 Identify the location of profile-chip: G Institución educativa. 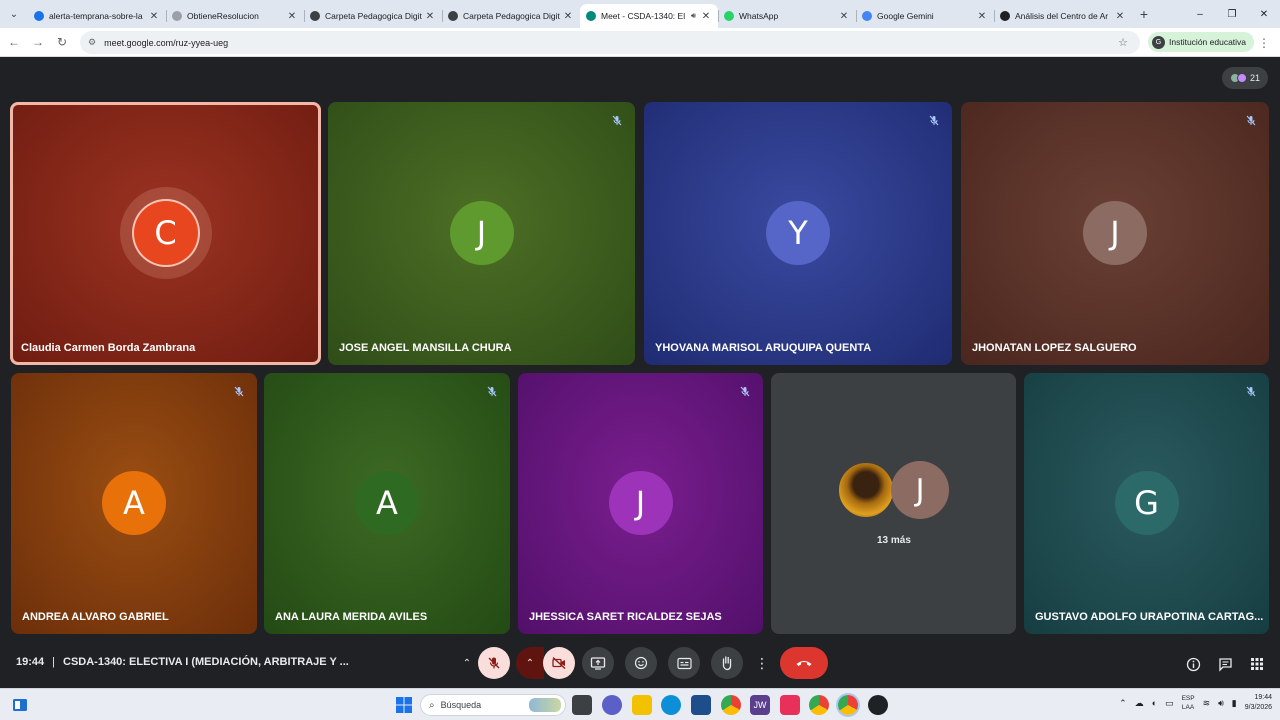
(1201, 42).